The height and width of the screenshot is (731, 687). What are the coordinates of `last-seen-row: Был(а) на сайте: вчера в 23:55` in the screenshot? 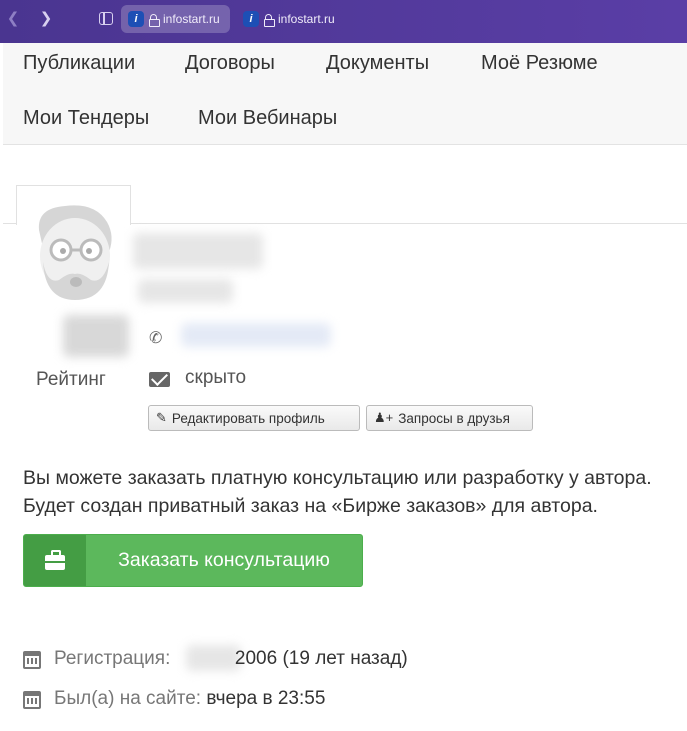 It's located at (189, 699).